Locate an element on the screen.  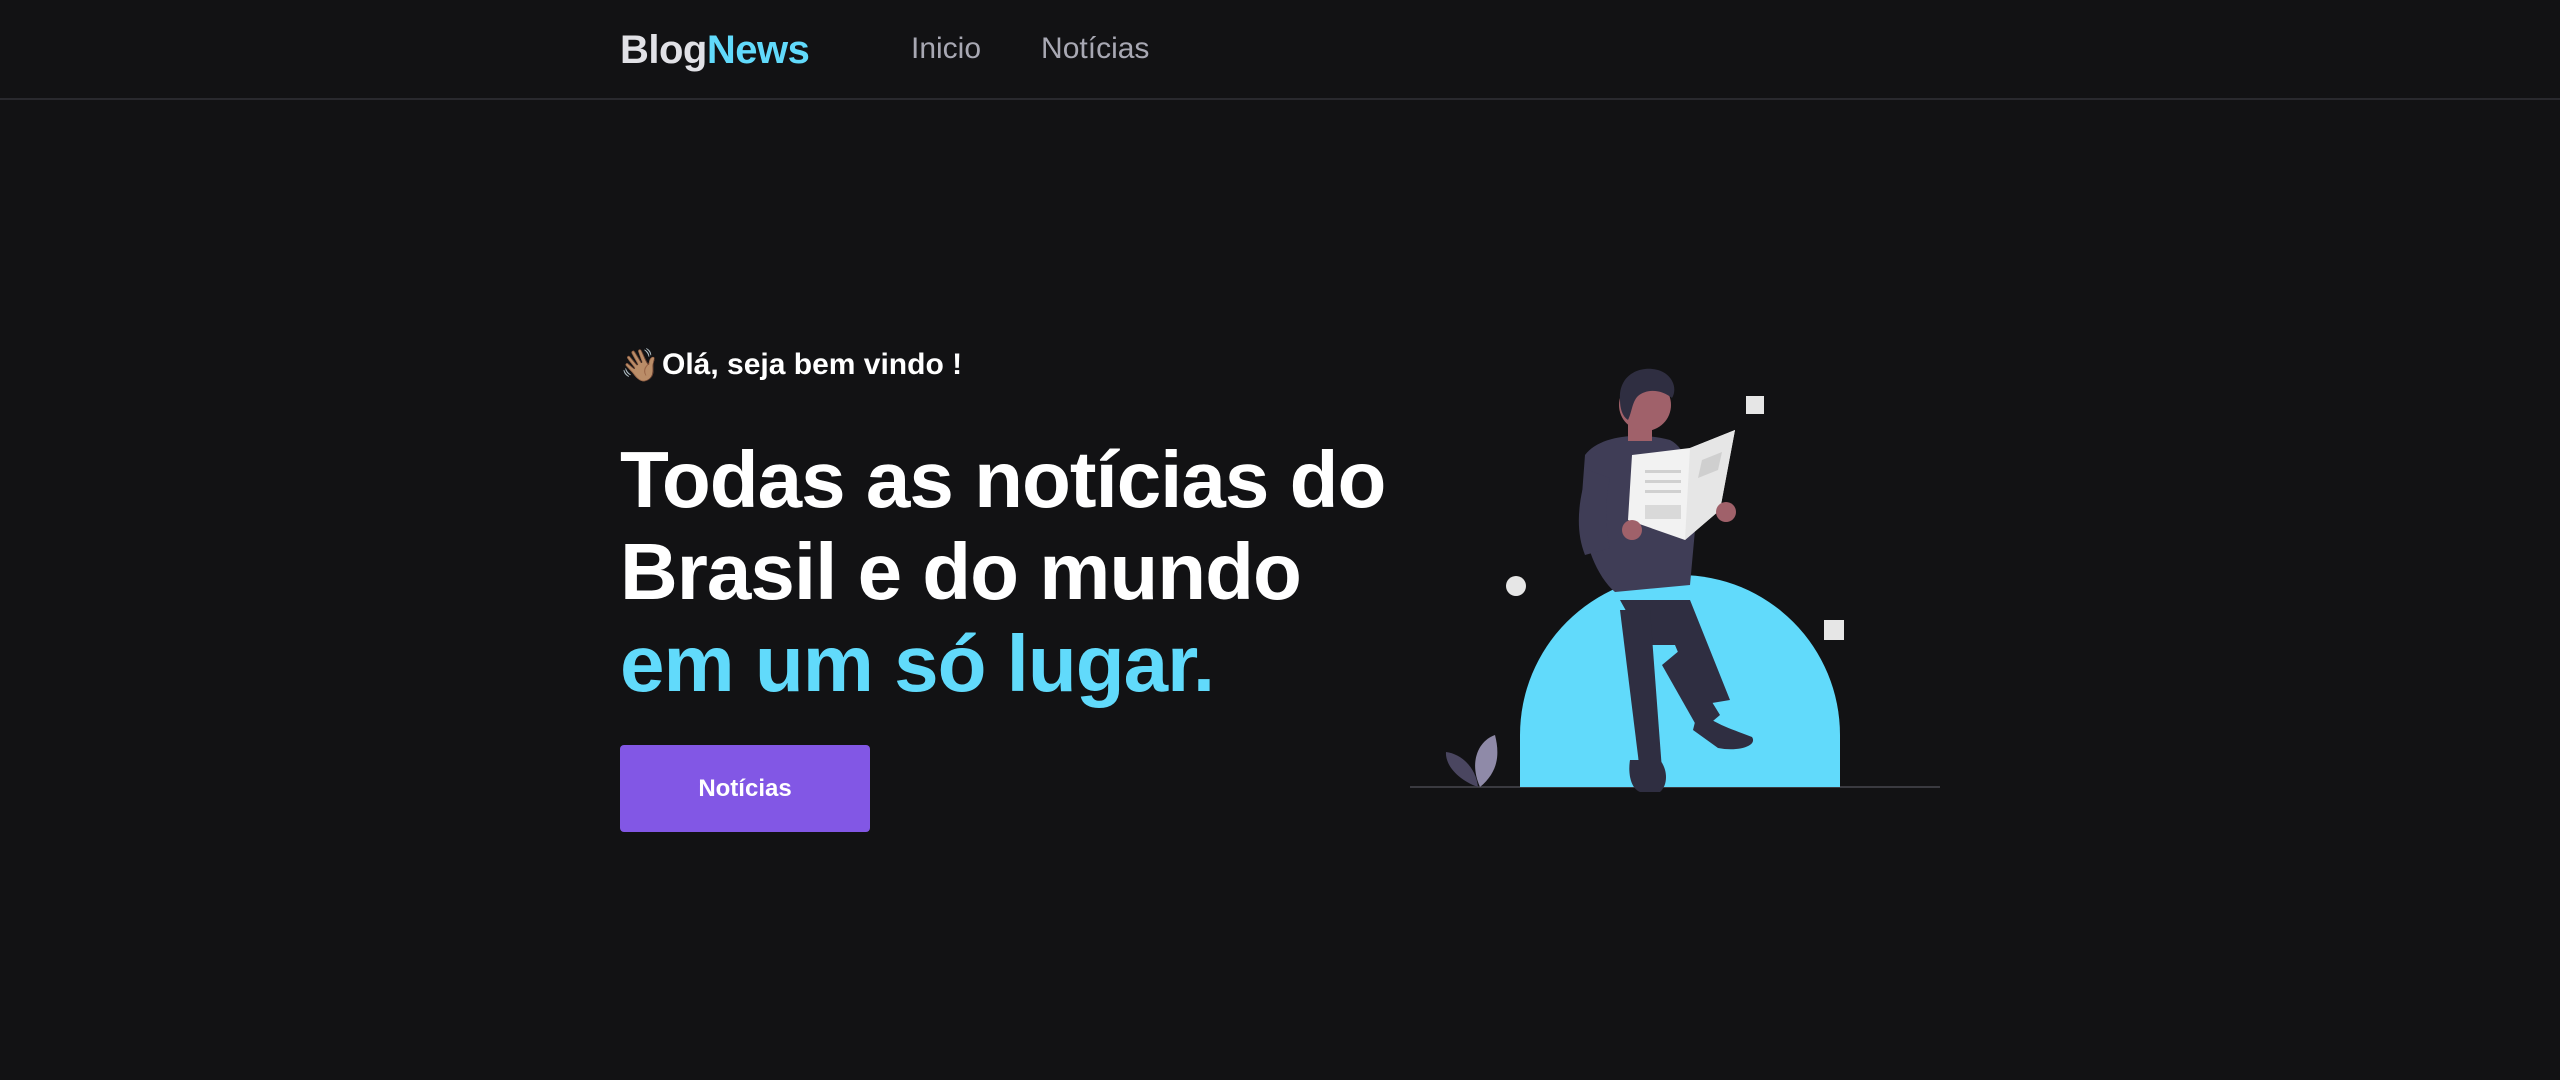
nav-link-noticias: Notícias is located at coordinates (1095, 49).